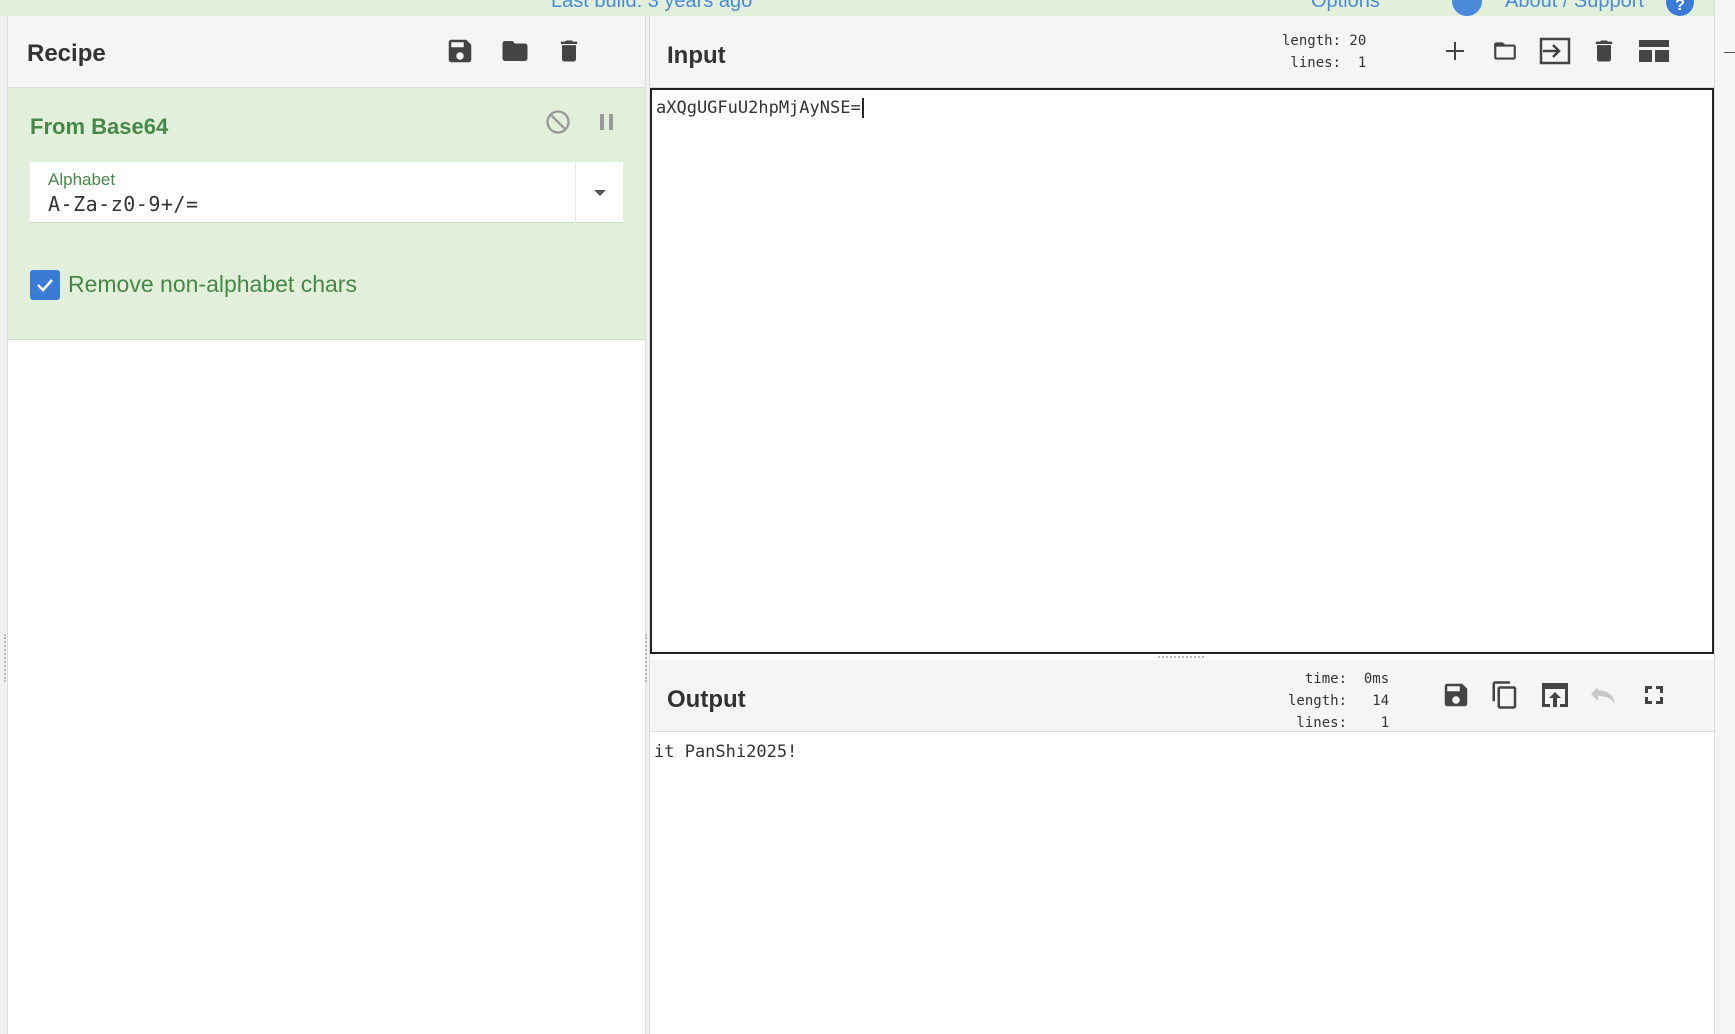 This screenshot has width=1735, height=1034. I want to click on load-recipe-button, so click(515, 51).